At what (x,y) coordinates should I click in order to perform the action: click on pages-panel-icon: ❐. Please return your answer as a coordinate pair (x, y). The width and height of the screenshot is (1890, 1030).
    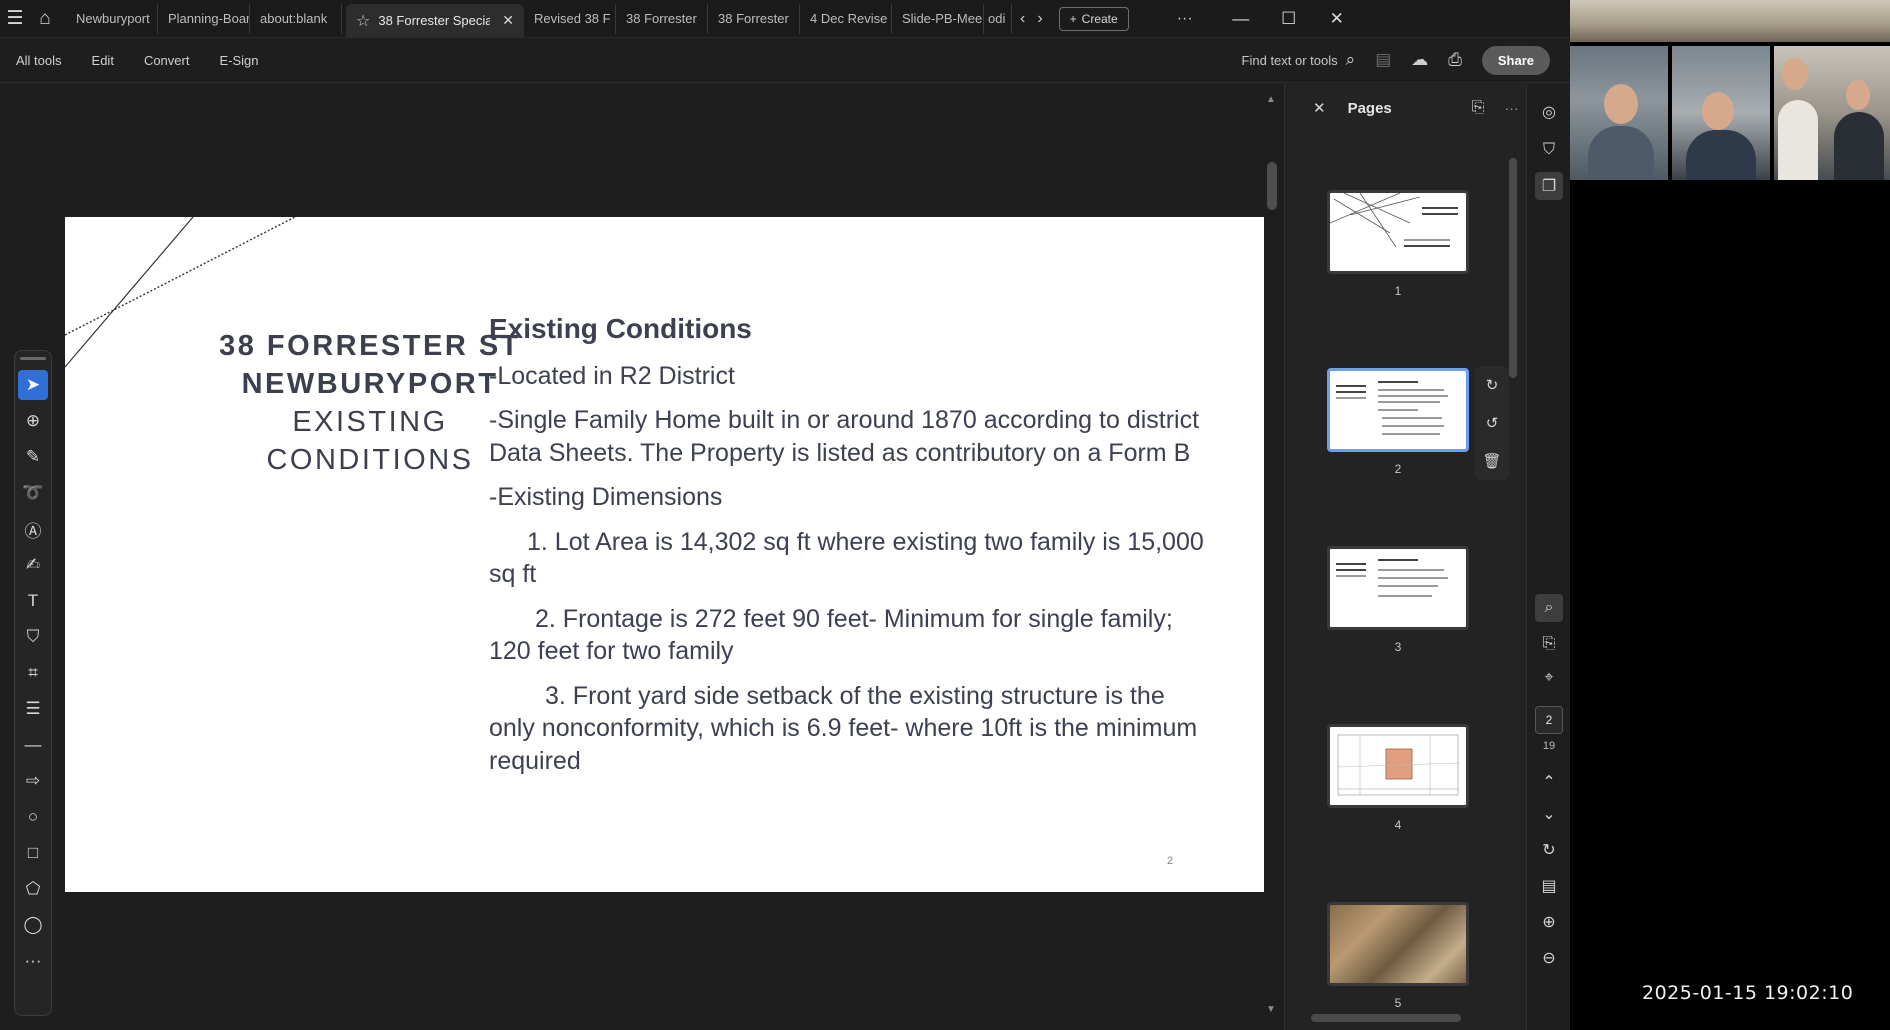
    Looking at the image, I should click on (1549, 186).